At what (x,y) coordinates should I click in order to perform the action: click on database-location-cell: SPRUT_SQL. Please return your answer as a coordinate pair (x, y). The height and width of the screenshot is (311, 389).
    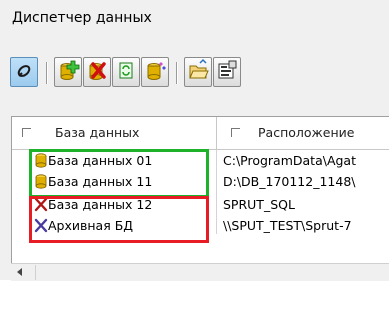
    Looking at the image, I should click on (259, 204).